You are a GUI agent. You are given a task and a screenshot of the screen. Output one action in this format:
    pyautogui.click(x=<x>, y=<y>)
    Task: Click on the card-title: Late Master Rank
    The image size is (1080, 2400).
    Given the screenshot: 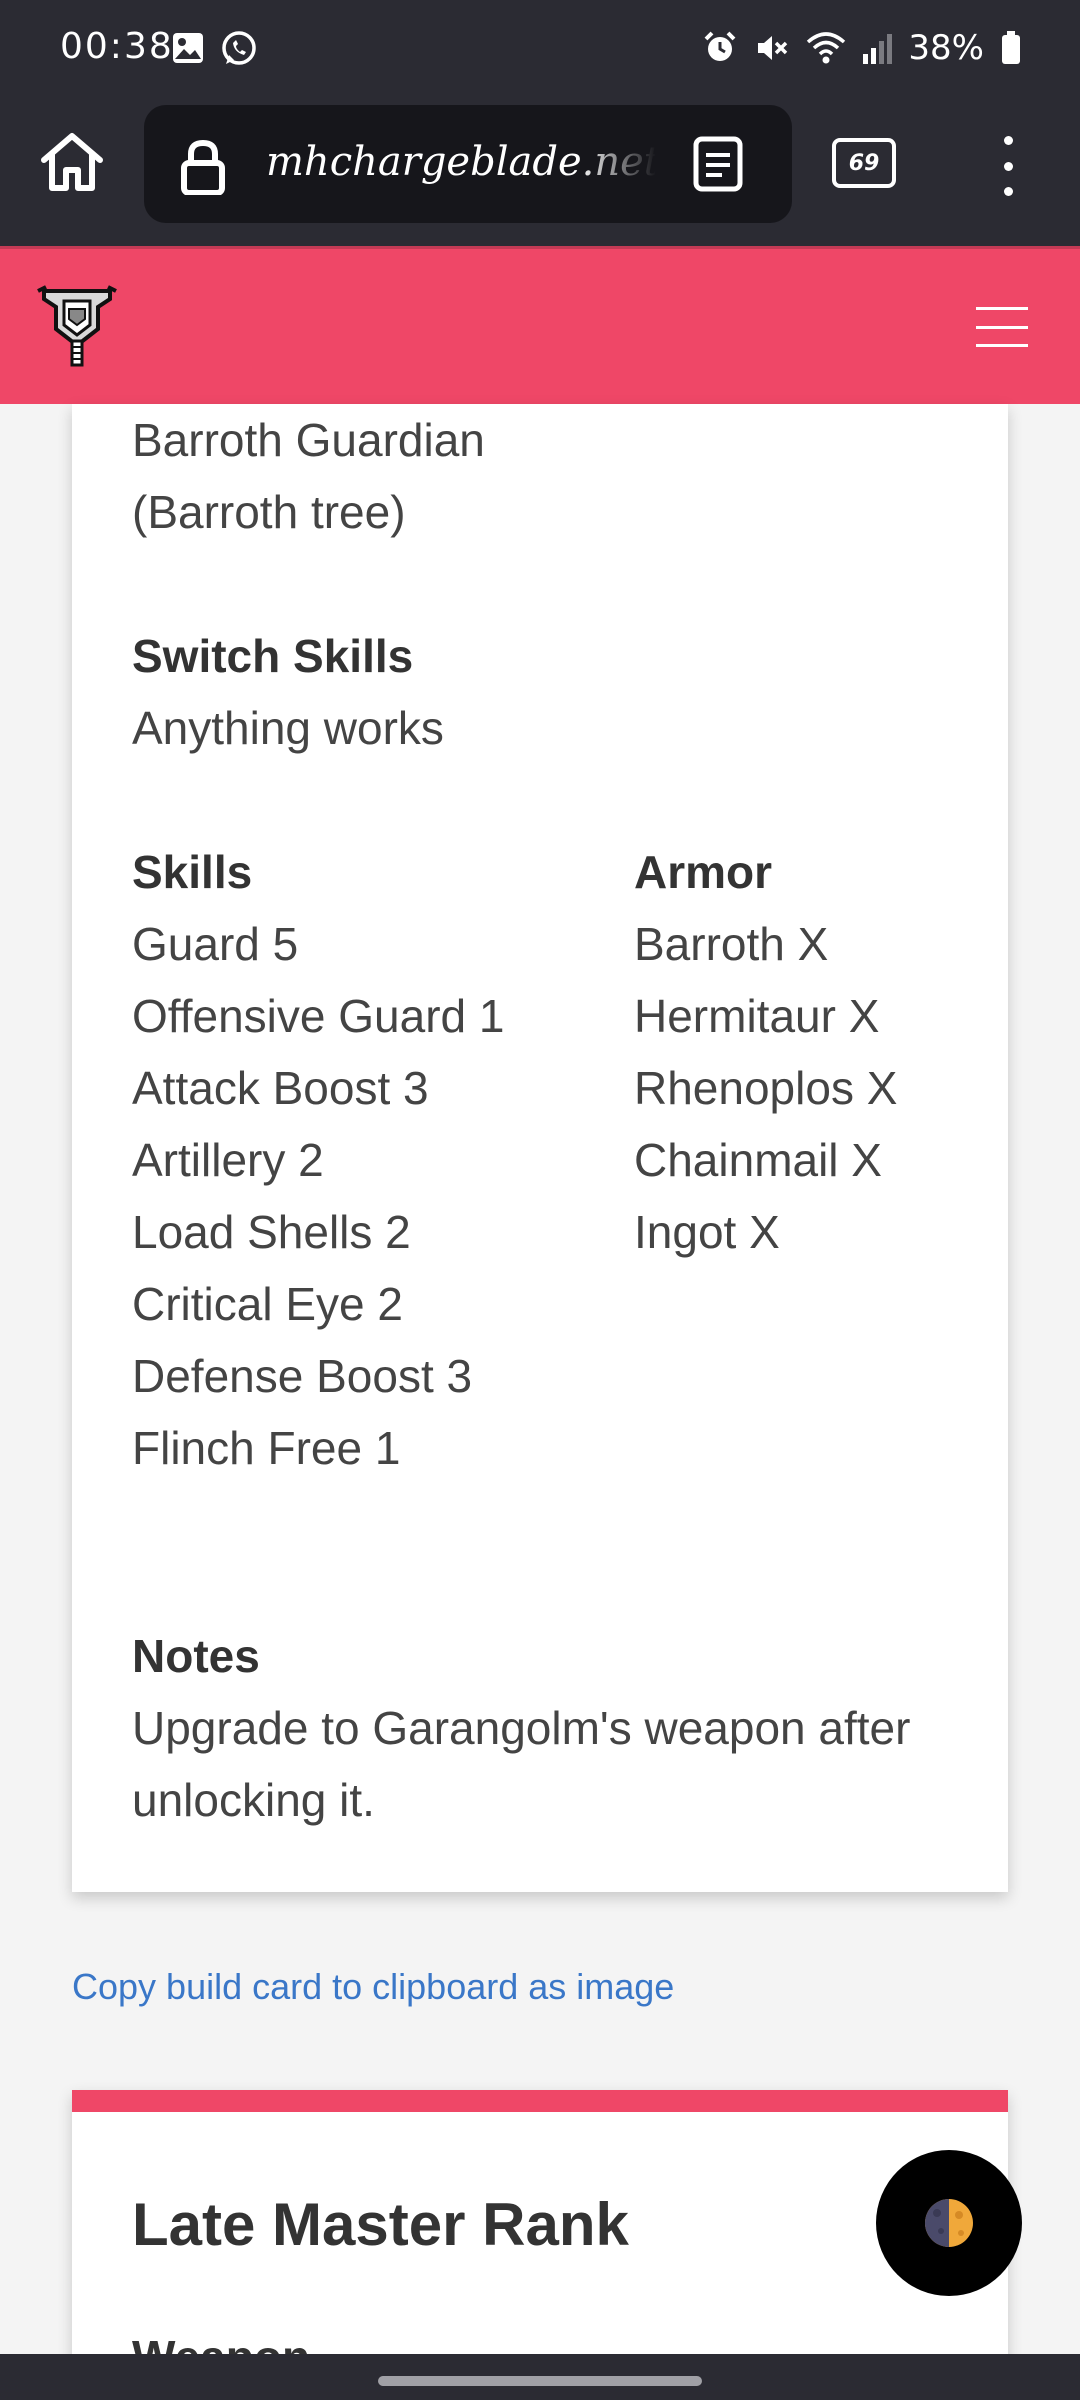 What is the action you would take?
    pyautogui.click(x=380, y=2224)
    